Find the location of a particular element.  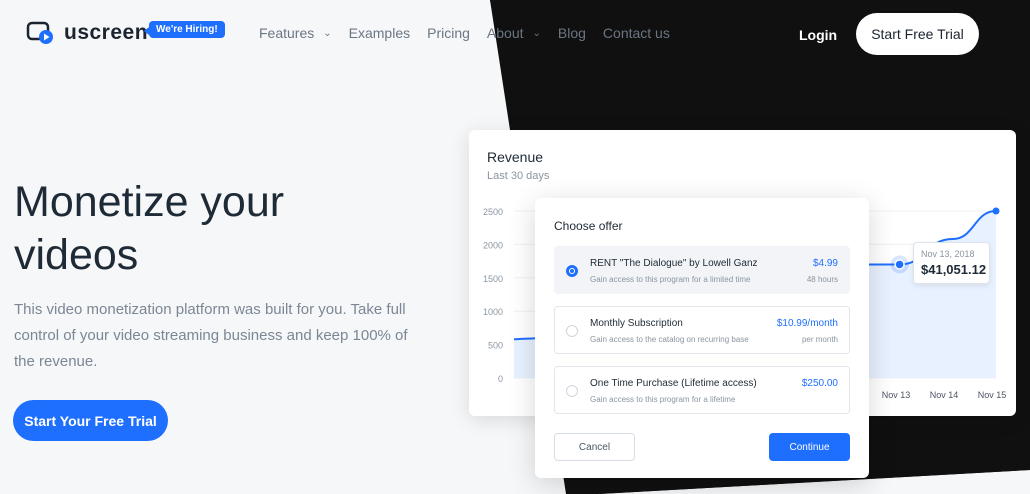

y-tick-label: 0 is located at coordinates (500, 379).